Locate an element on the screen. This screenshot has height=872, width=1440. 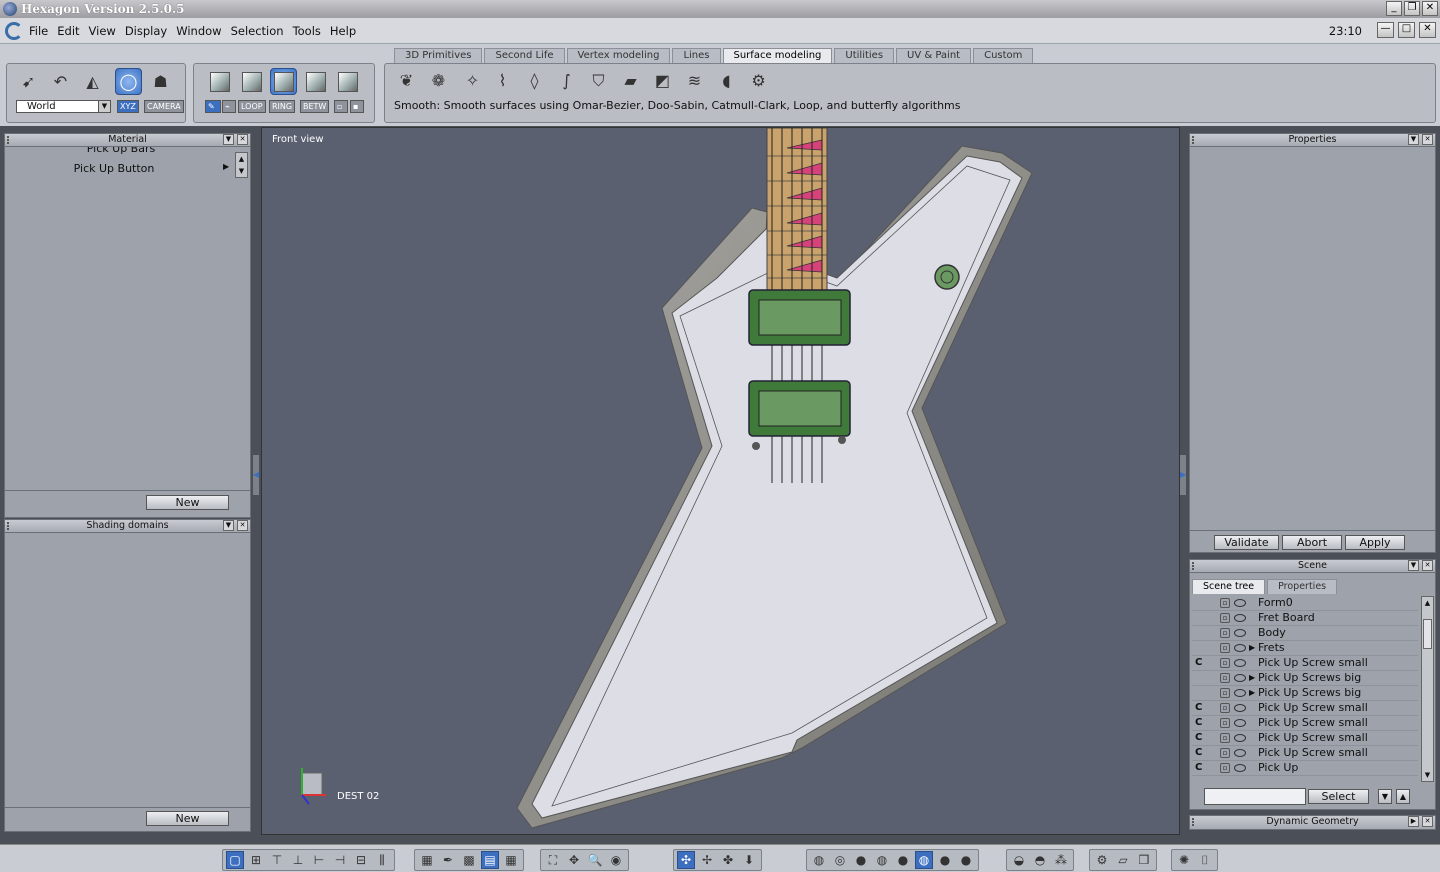
panel-expand-icon: ▶ is located at coordinates (1413, 821).